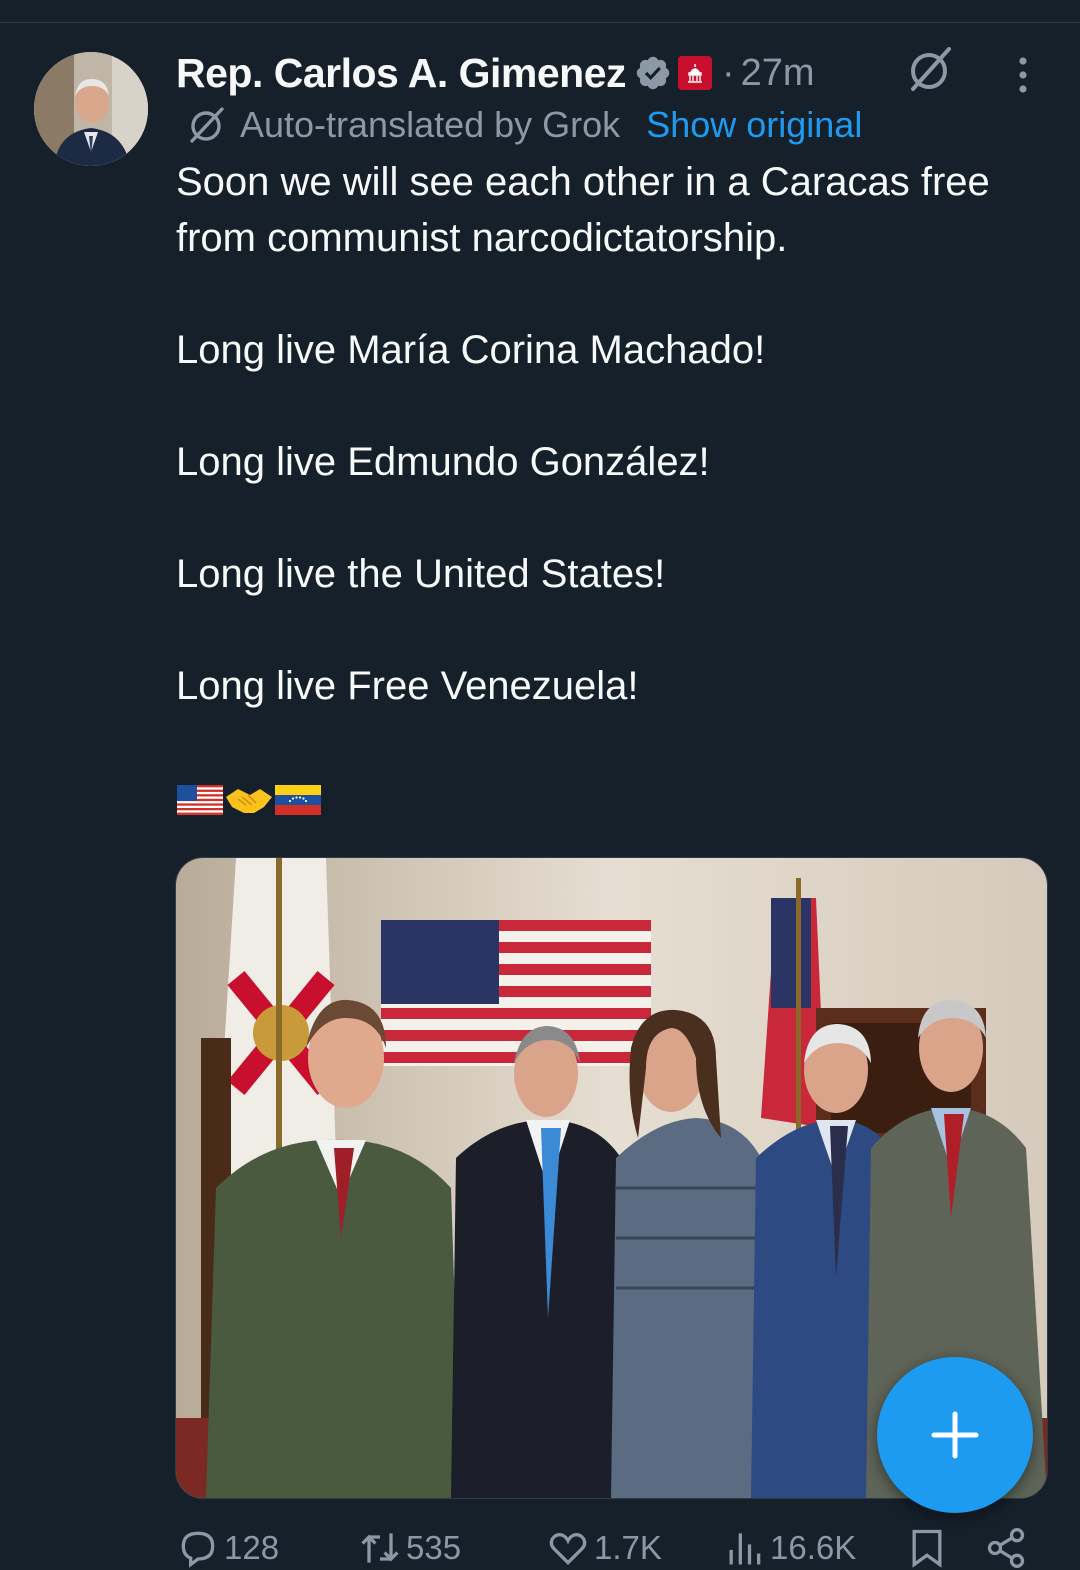  Describe the element at coordinates (407, 686) in the screenshot. I see `tweet-line: Long live Free Venezuela!` at that location.